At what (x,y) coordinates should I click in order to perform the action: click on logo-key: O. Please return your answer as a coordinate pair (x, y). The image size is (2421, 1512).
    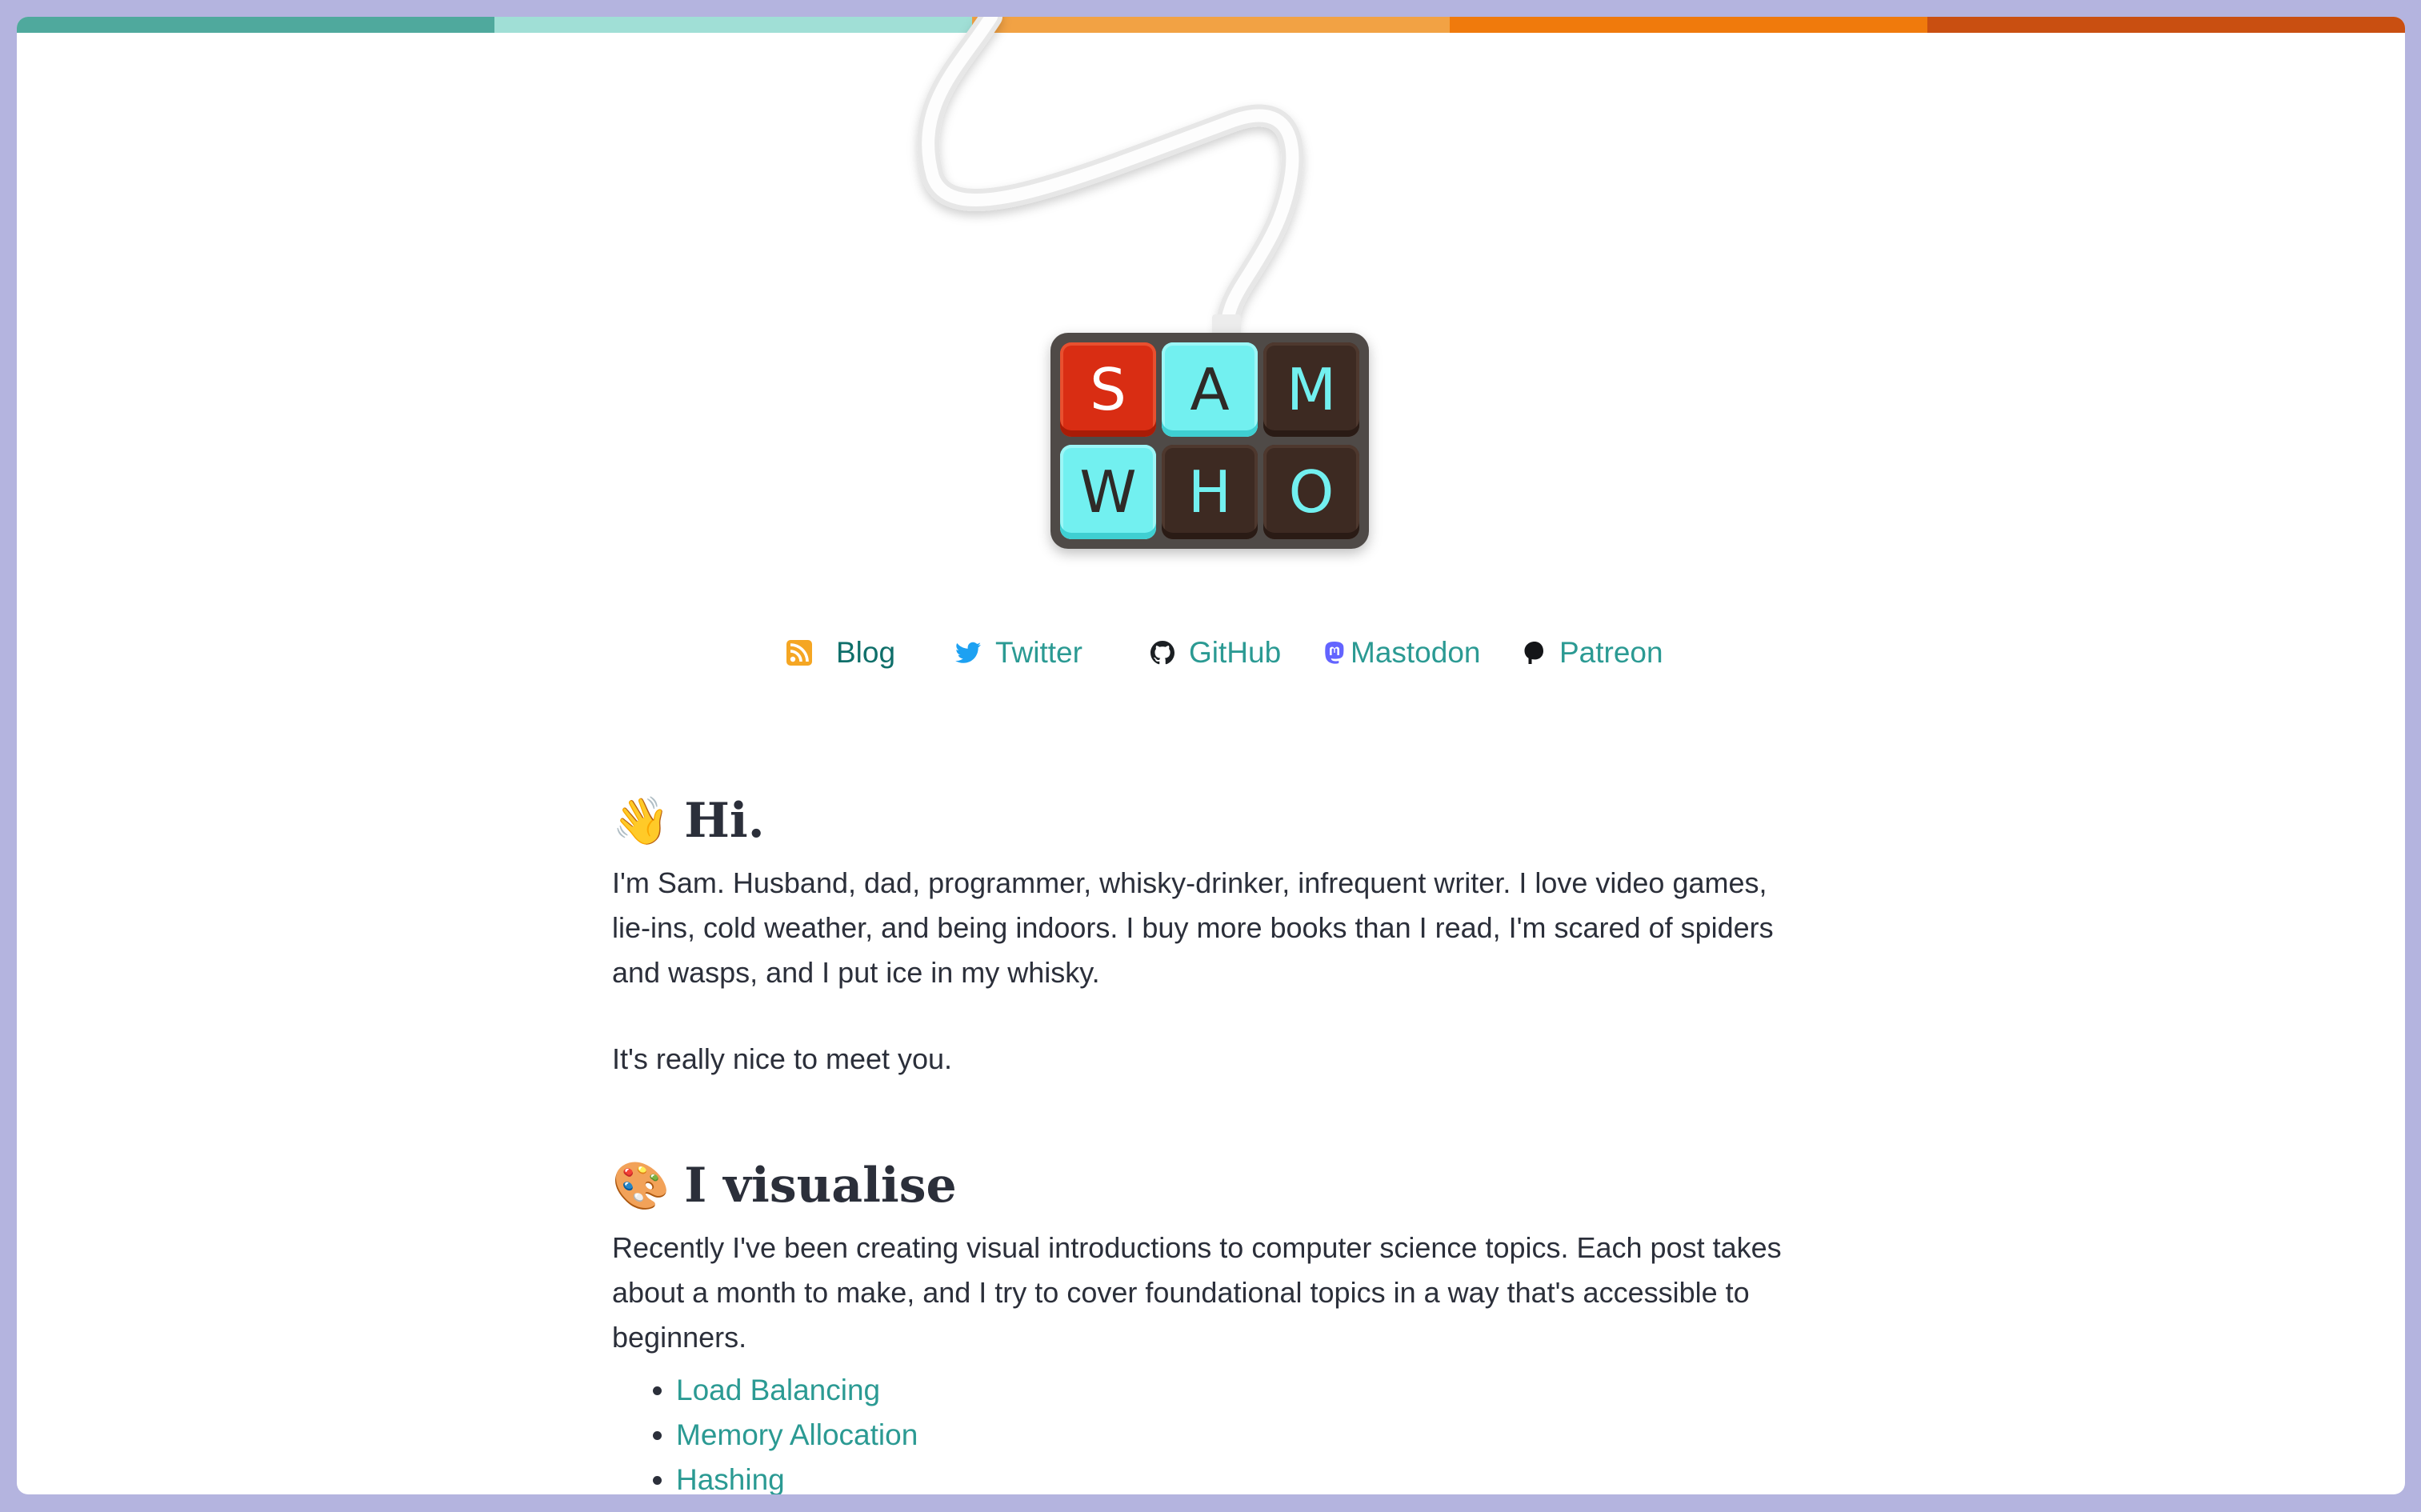
    Looking at the image, I should click on (1311, 492).